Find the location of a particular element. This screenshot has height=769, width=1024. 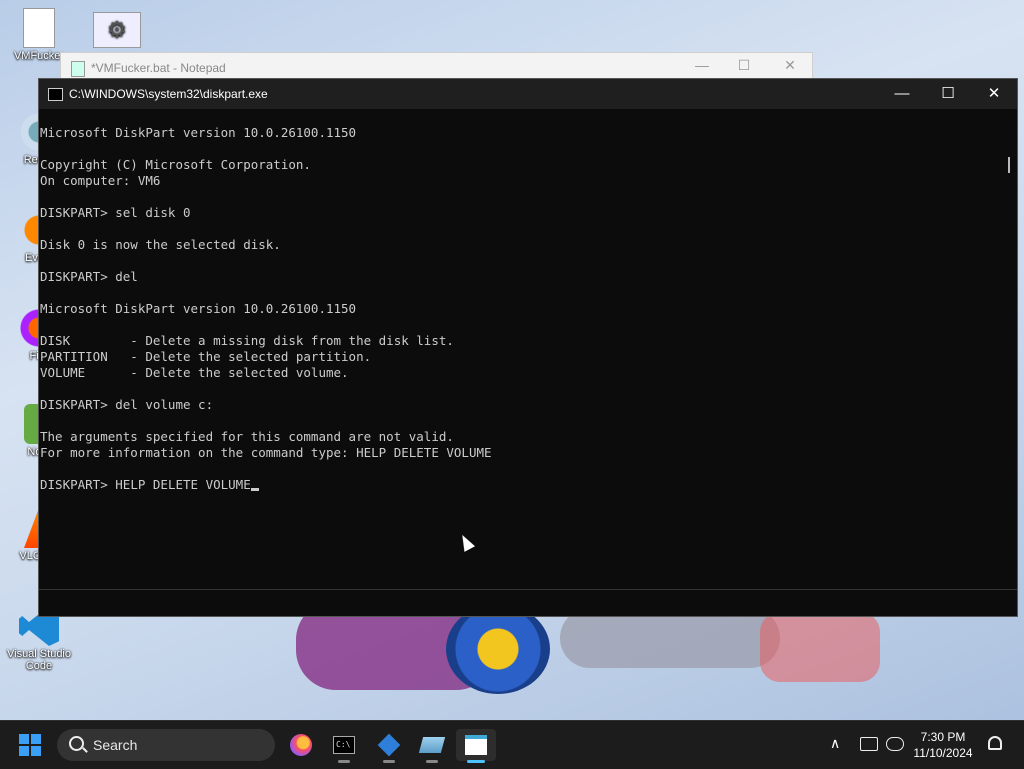

app-cube-icon is located at coordinates (389, 745).